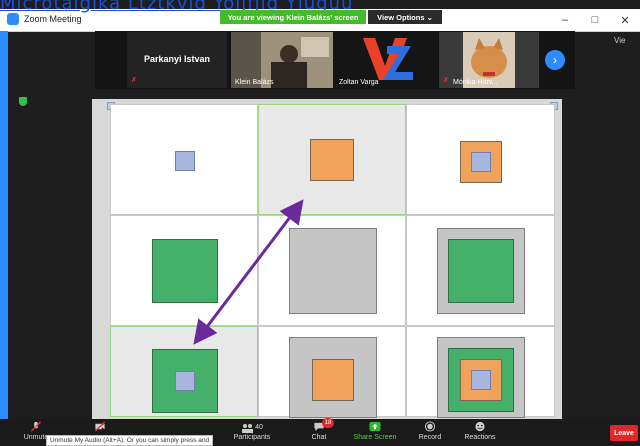  What do you see at coordinates (53, 19) in the screenshot?
I see `window-title: Zoom Meeting` at bounding box center [53, 19].